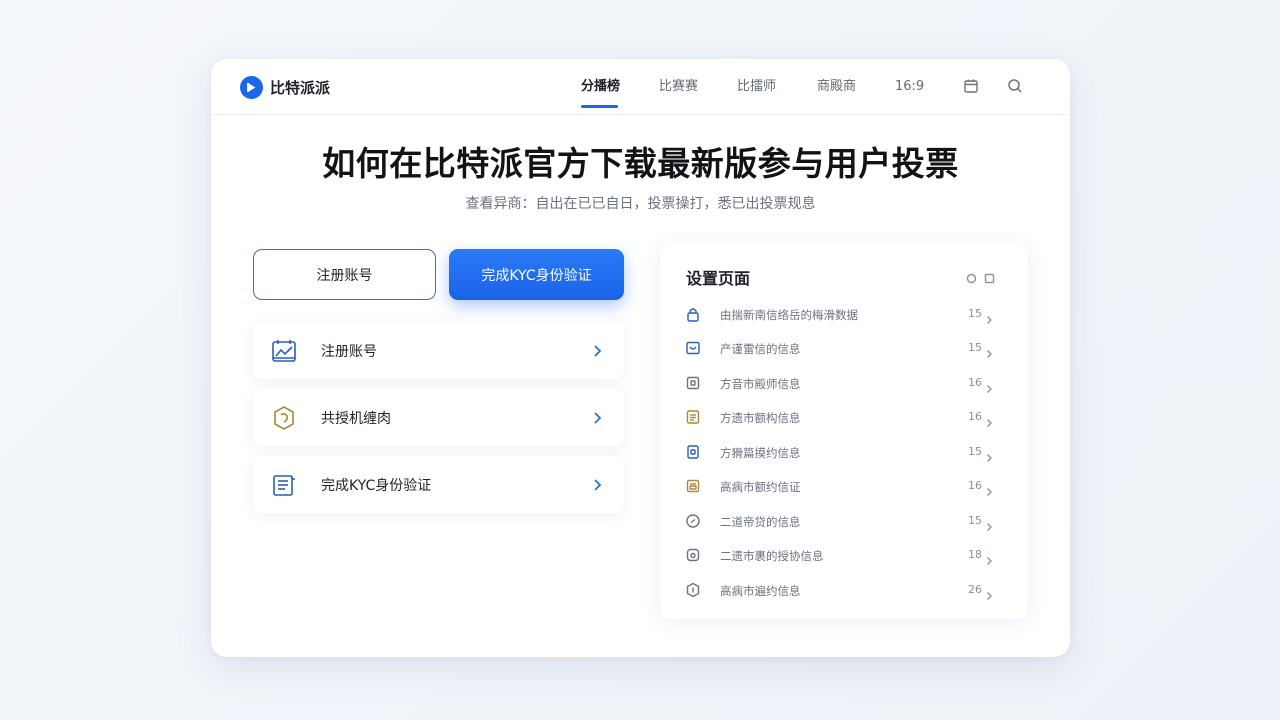 This screenshot has width=1280, height=720. I want to click on nav-item-label: 比赛赛, so click(679, 86).